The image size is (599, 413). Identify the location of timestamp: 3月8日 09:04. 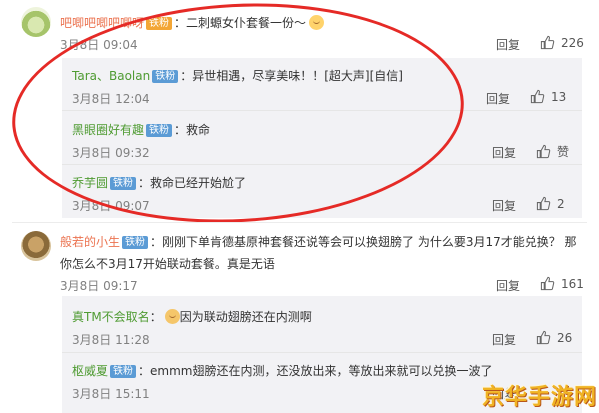
(99, 45).